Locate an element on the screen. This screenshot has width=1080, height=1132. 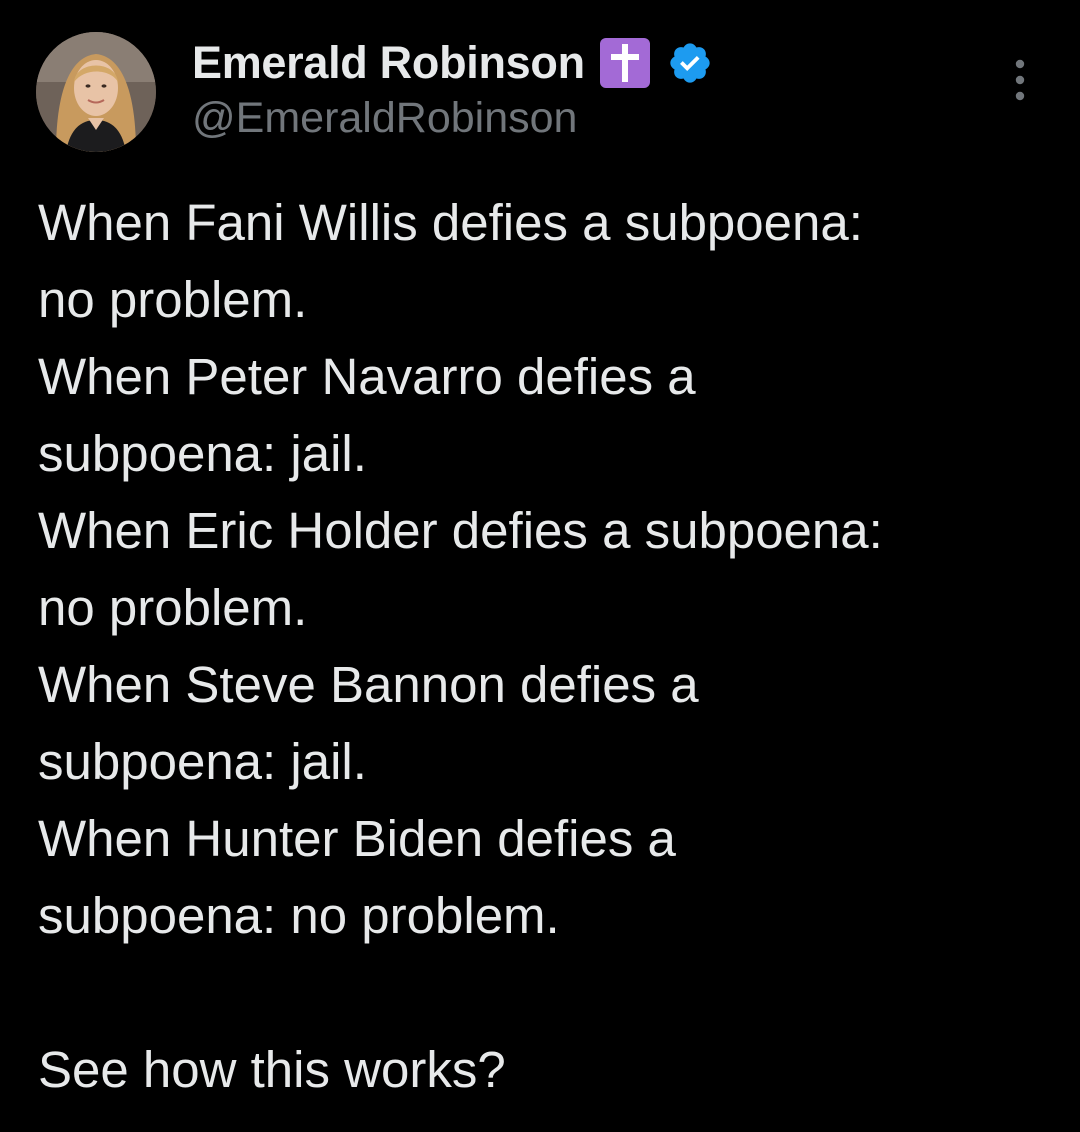
author-handle: @EmeraldRobinson is located at coordinates (384, 118).